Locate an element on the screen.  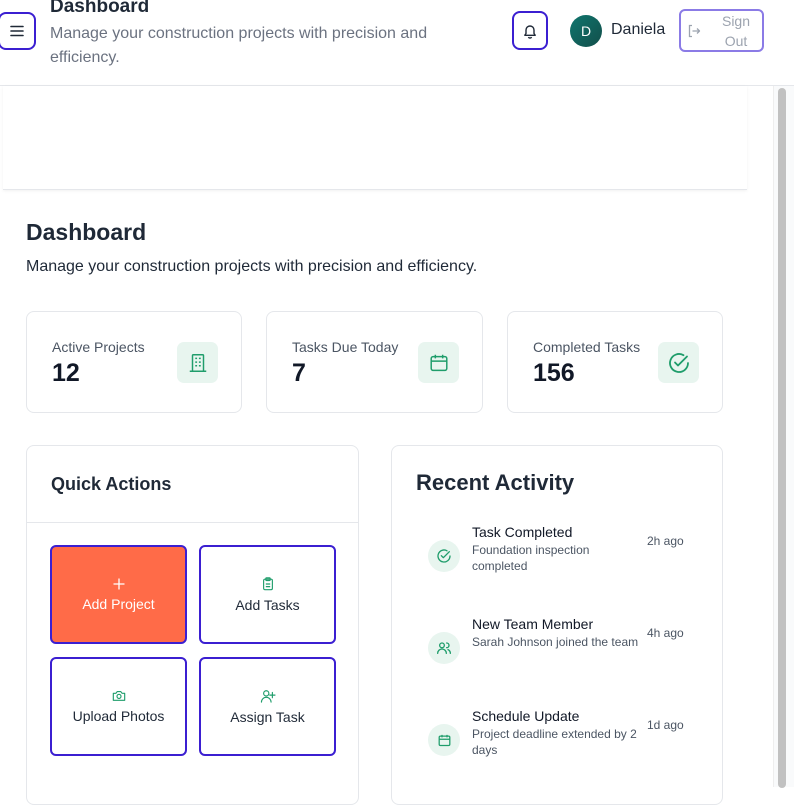
page-title: Dashboard is located at coordinates (86, 232).